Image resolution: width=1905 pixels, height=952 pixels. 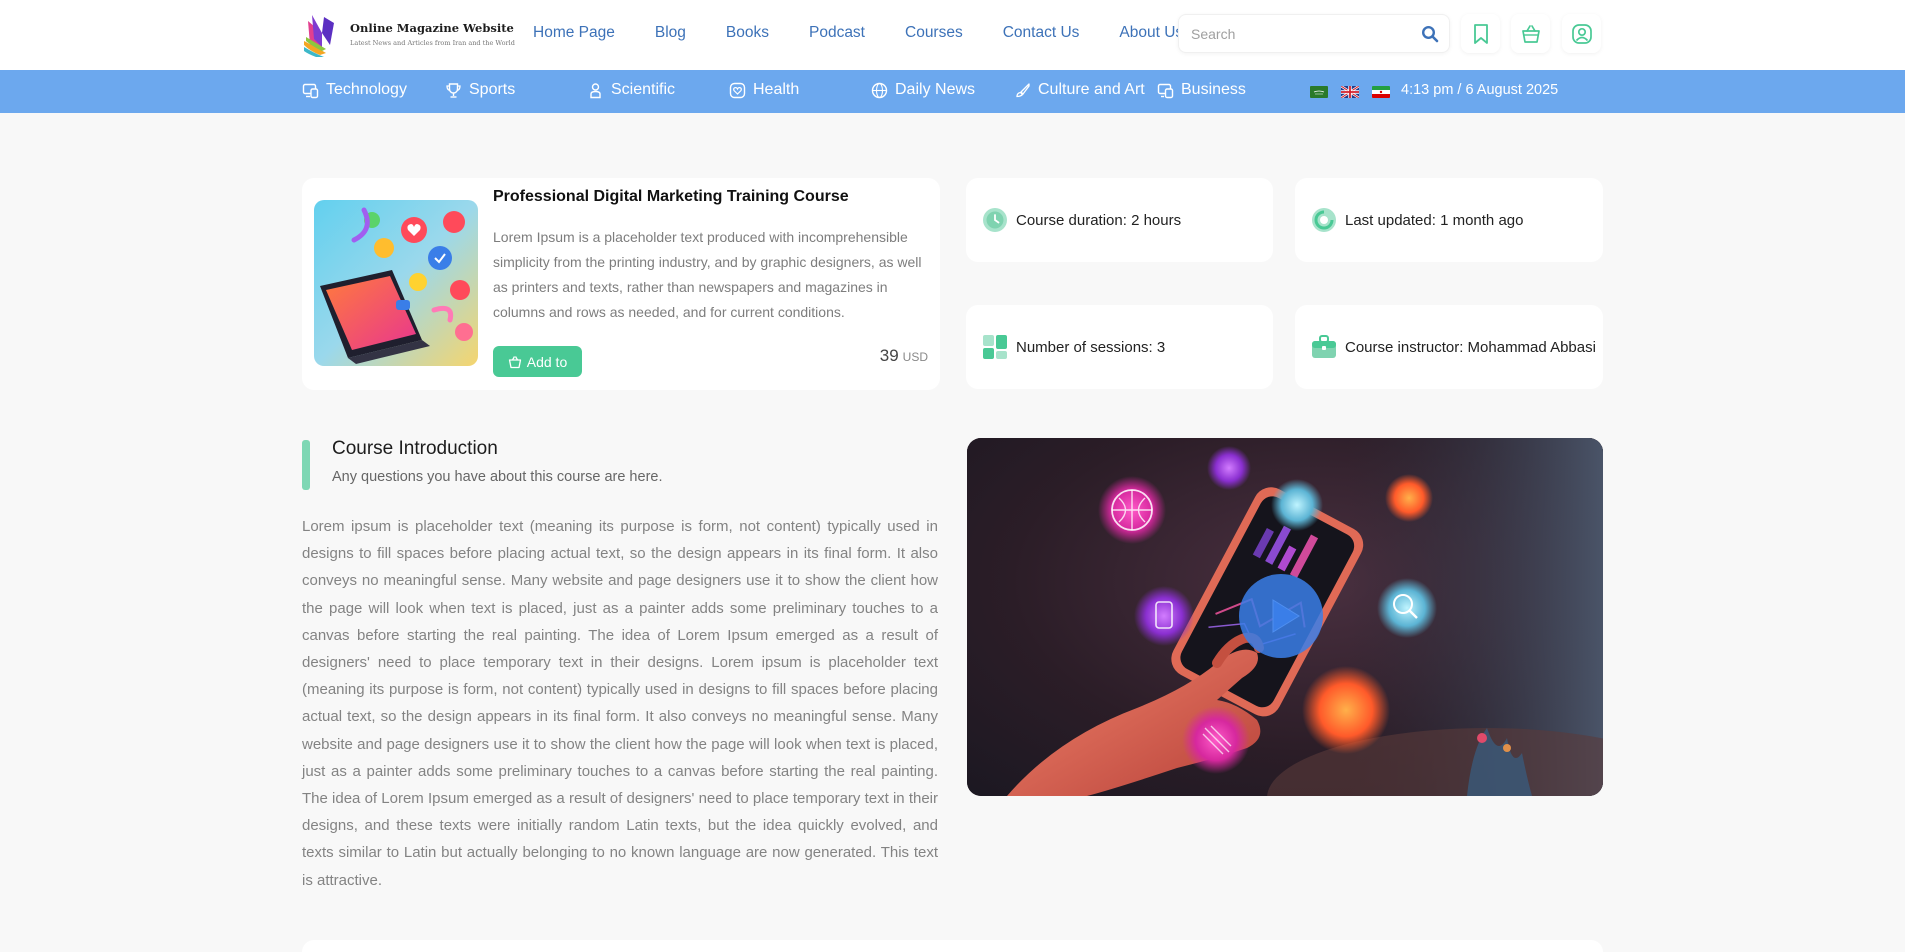 I want to click on next-section-card, so click(x=952, y=946).